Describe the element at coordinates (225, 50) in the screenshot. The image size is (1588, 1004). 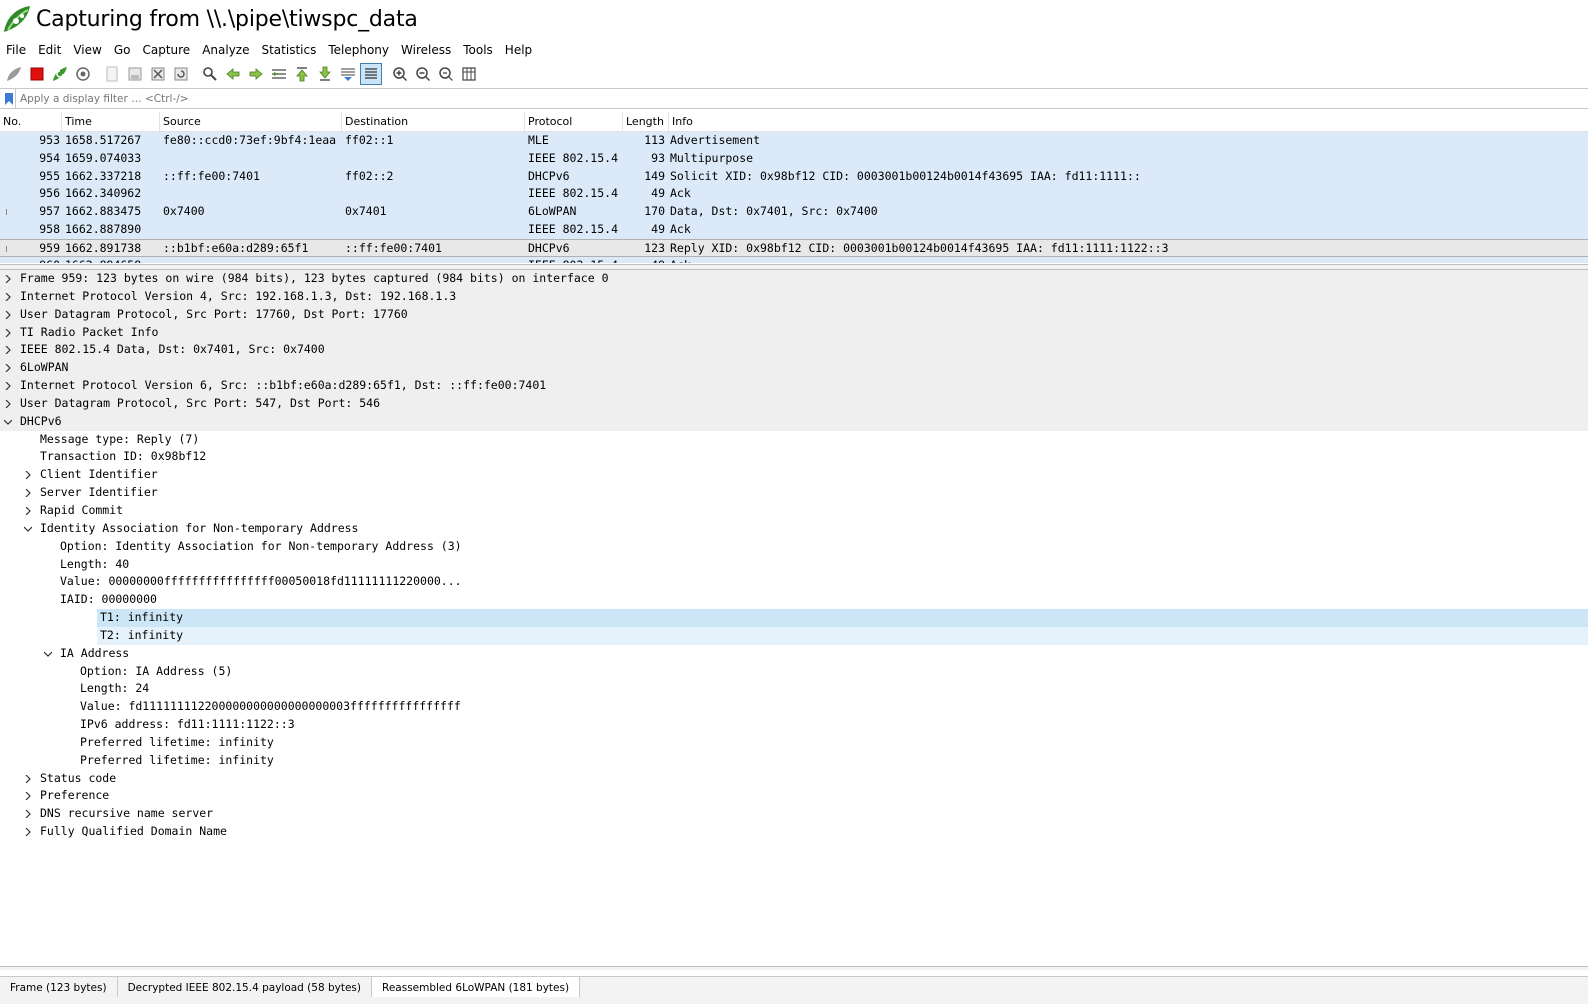
I see `menu-analyze: Analyze` at that location.